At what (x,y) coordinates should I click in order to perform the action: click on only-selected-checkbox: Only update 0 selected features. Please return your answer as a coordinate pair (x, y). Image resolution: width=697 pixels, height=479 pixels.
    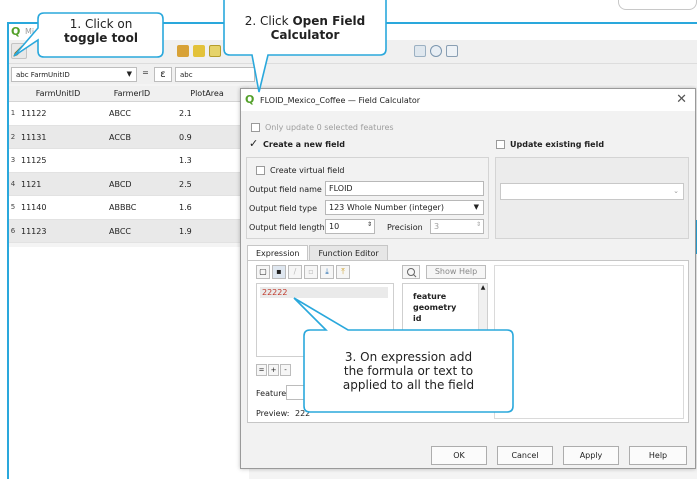
    Looking at the image, I should click on (322, 127).